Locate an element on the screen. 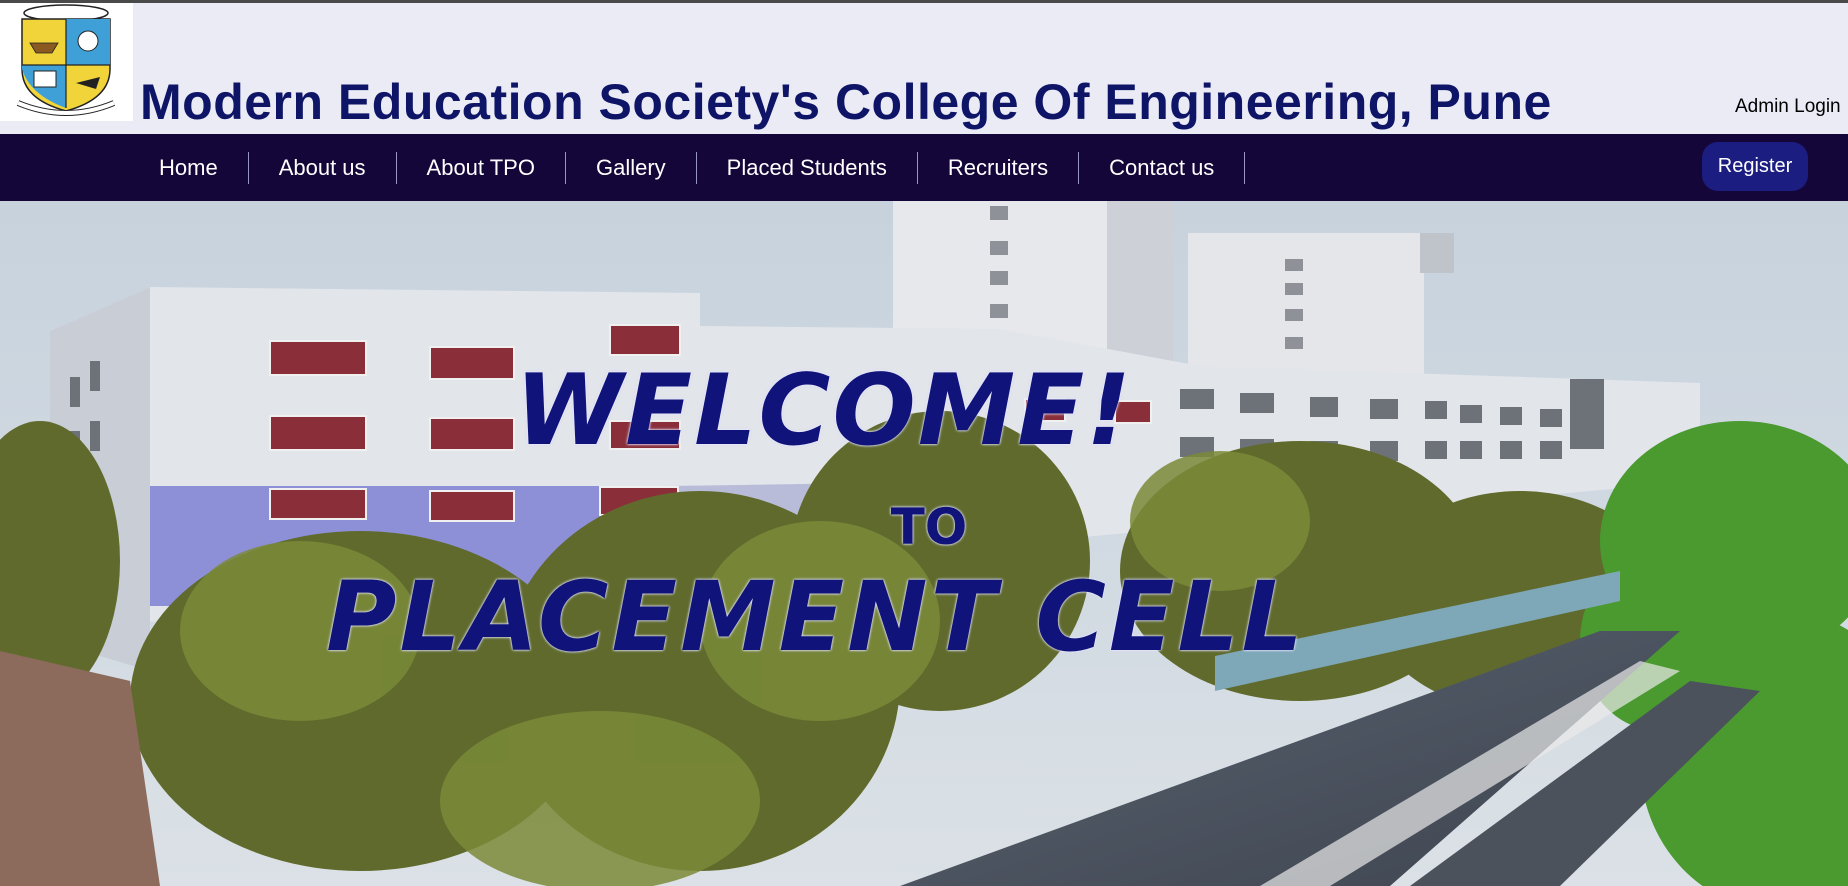 The image size is (1848, 886). nav-item-placed-students: Placed Students is located at coordinates (807, 167).